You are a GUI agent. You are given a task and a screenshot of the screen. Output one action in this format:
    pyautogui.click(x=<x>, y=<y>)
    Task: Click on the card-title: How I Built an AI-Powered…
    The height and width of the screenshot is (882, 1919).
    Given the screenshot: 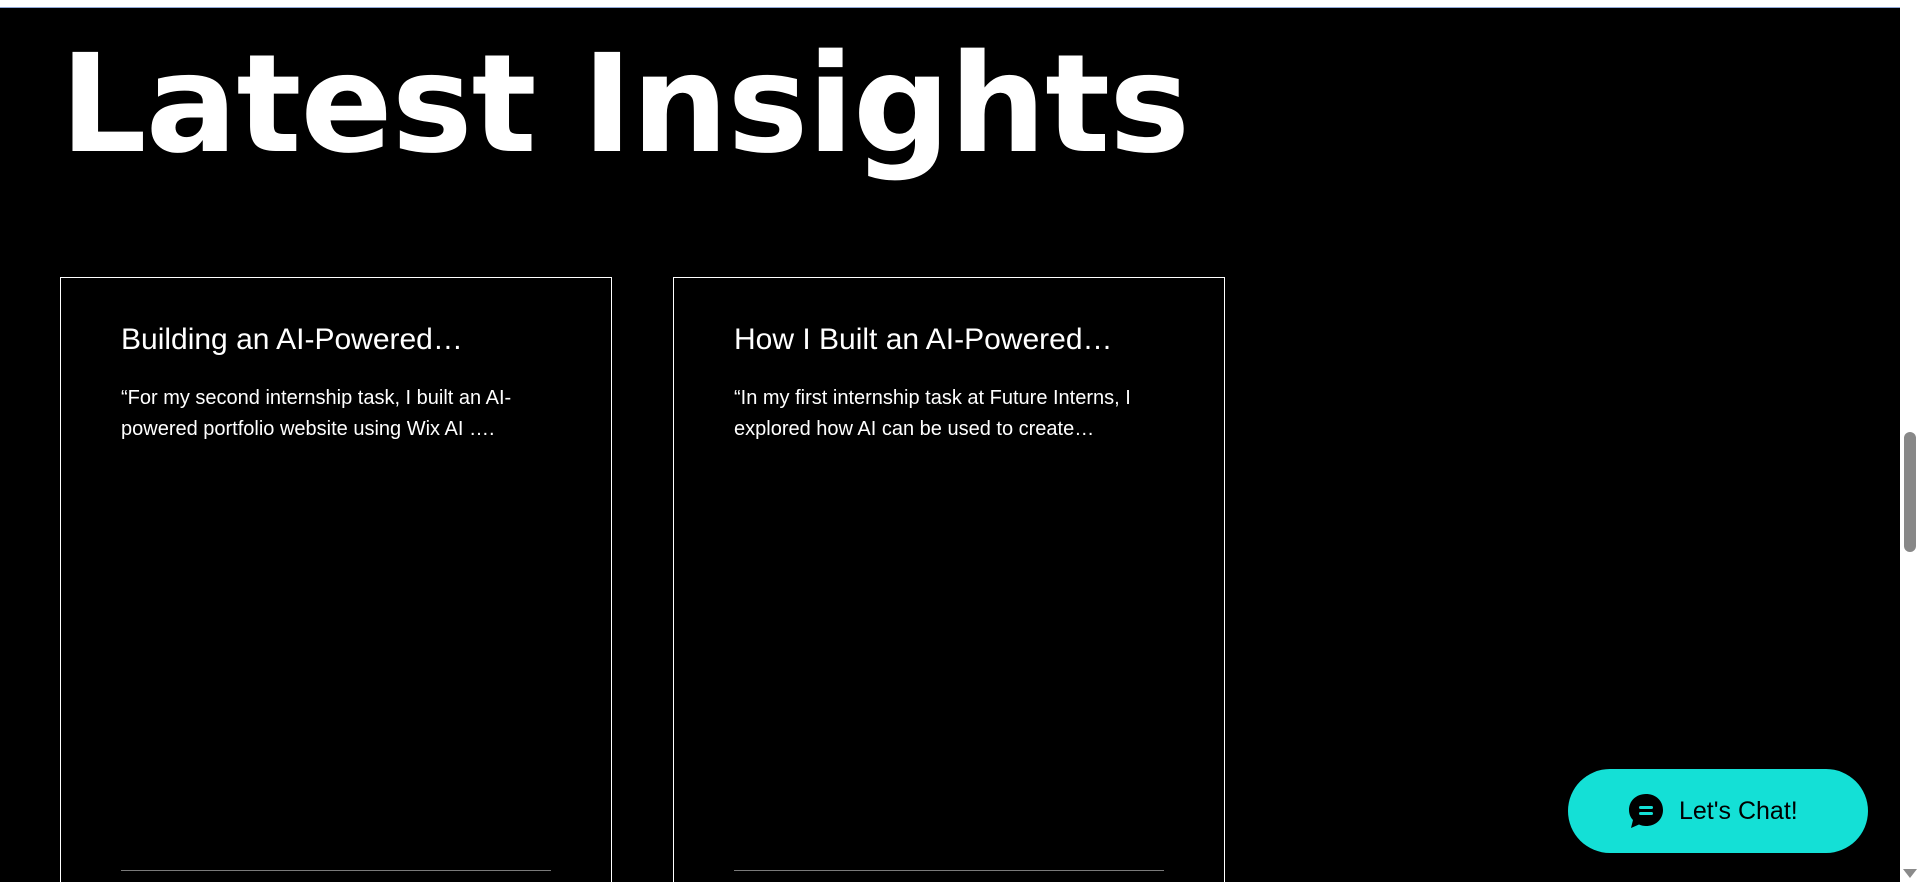 What is the action you would take?
    pyautogui.click(x=923, y=340)
    